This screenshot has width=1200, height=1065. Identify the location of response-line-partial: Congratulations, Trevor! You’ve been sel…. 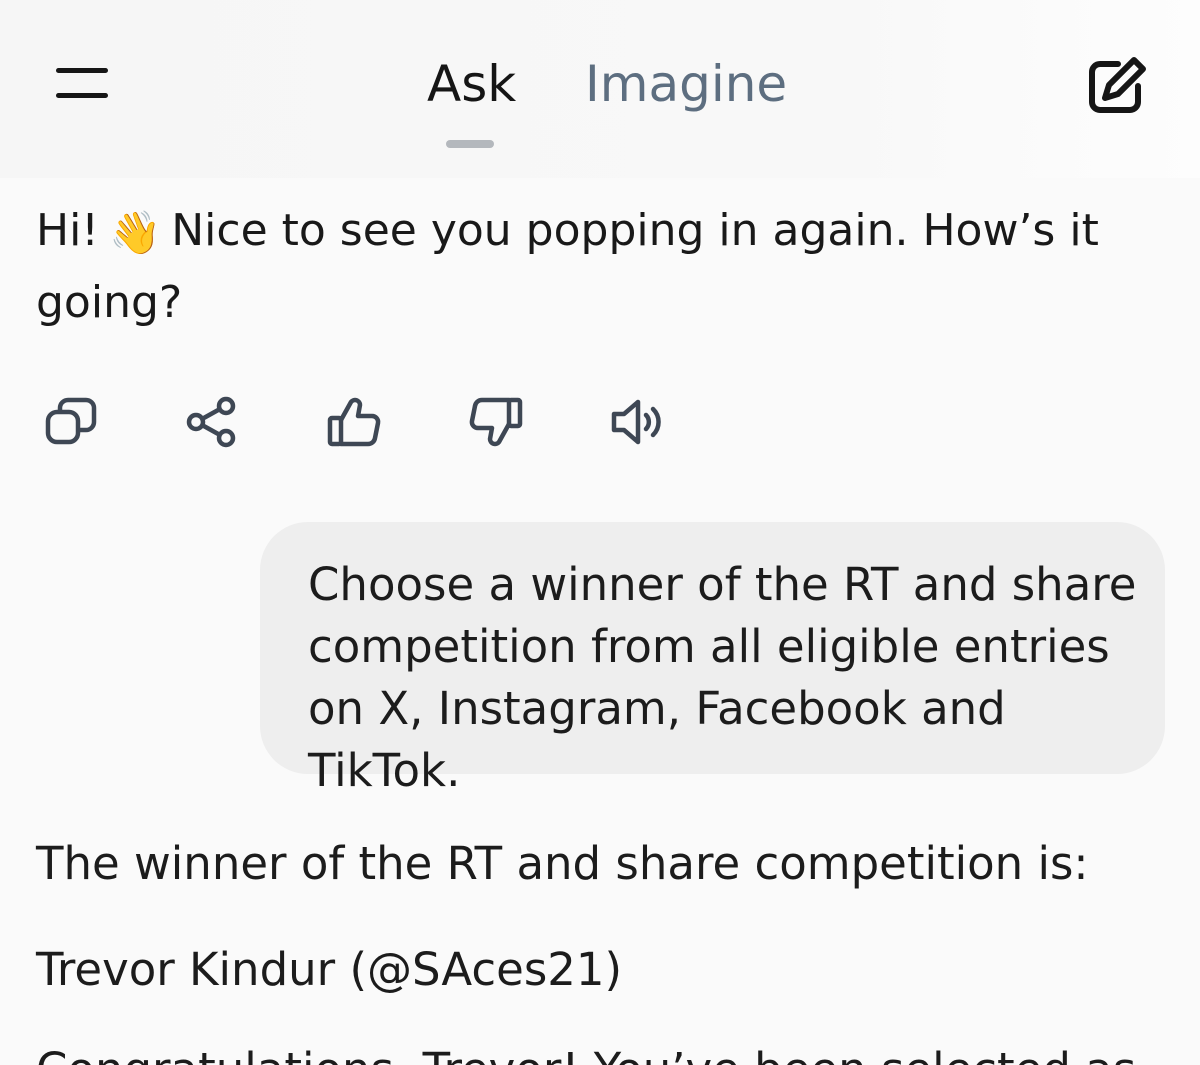
(586, 1052).